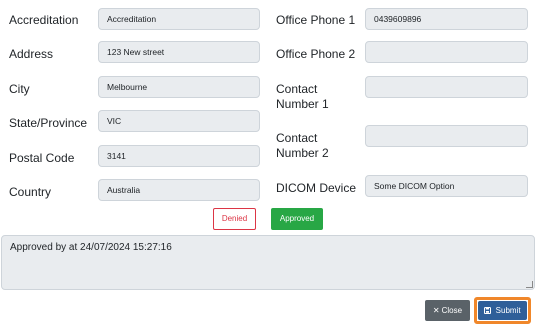 This screenshot has height=329, width=541. Describe the element at coordinates (234, 219) in the screenshot. I see `denied-button: Denied` at that location.